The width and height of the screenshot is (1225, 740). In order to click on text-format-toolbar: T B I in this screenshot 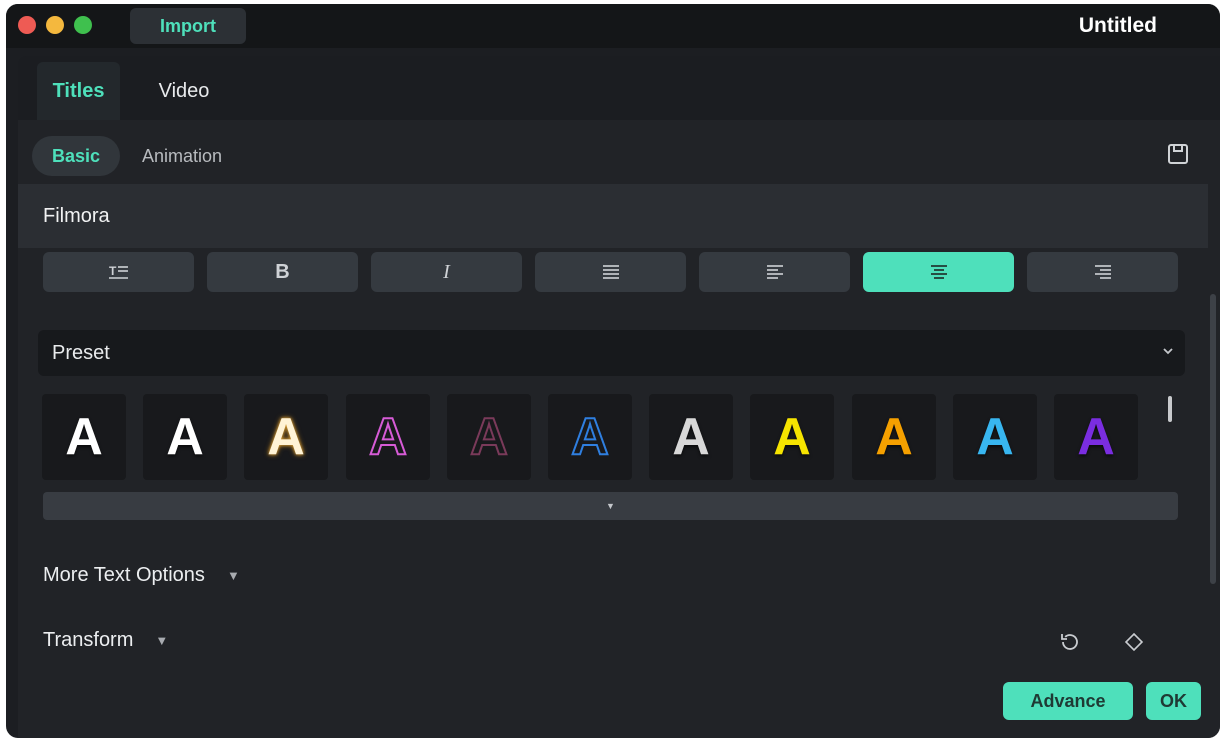, I will do `click(613, 272)`.